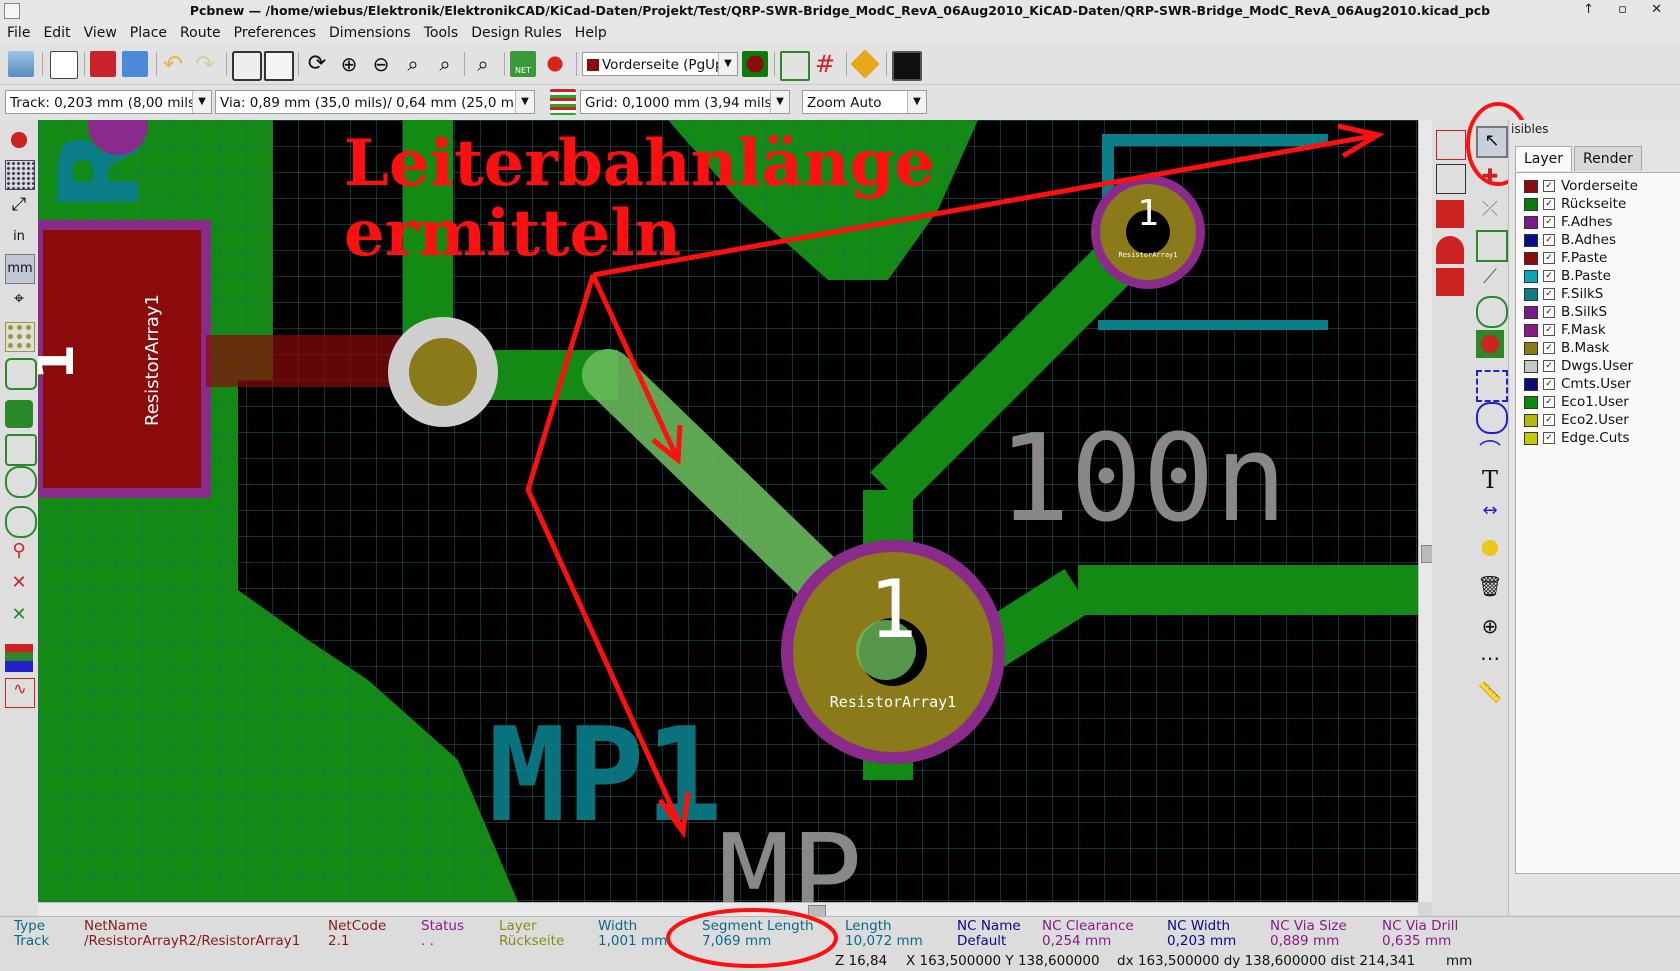 The width and height of the screenshot is (1680, 971). Describe the element at coordinates (279, 66) in the screenshot. I see `plot-icon` at that location.